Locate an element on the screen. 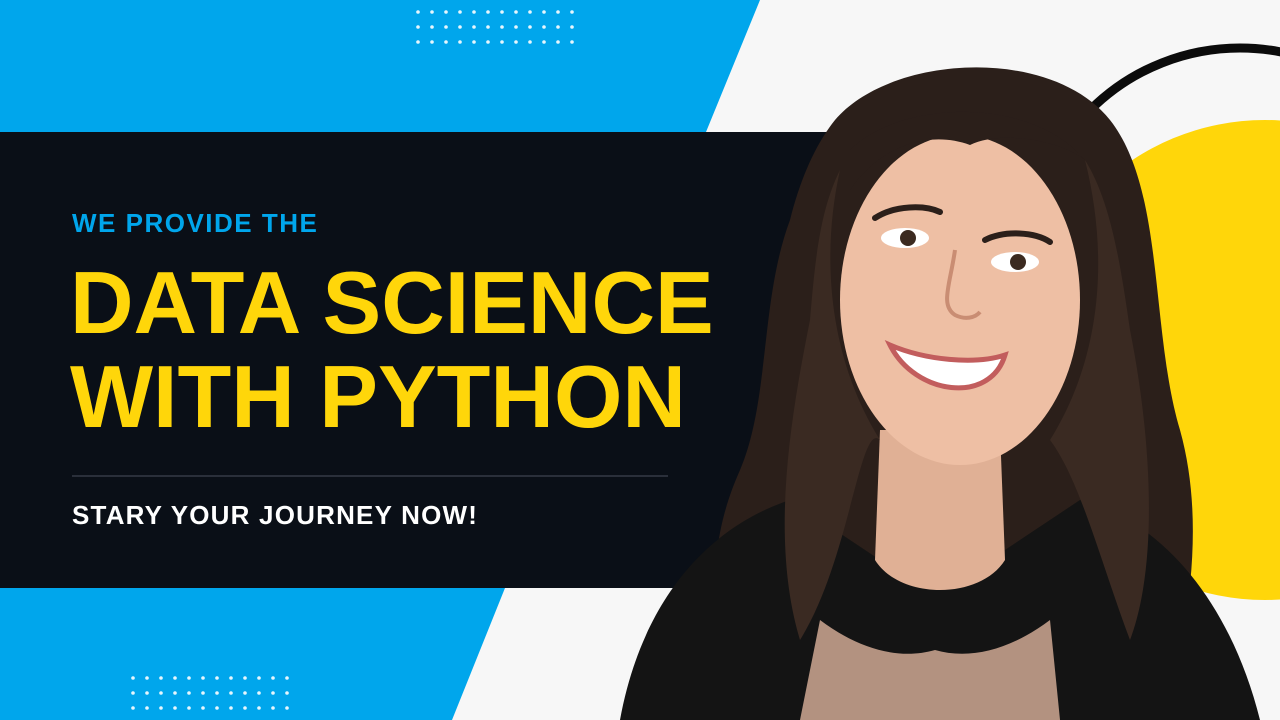  headline-line-1: DATA SCIENCE is located at coordinates (392, 302).